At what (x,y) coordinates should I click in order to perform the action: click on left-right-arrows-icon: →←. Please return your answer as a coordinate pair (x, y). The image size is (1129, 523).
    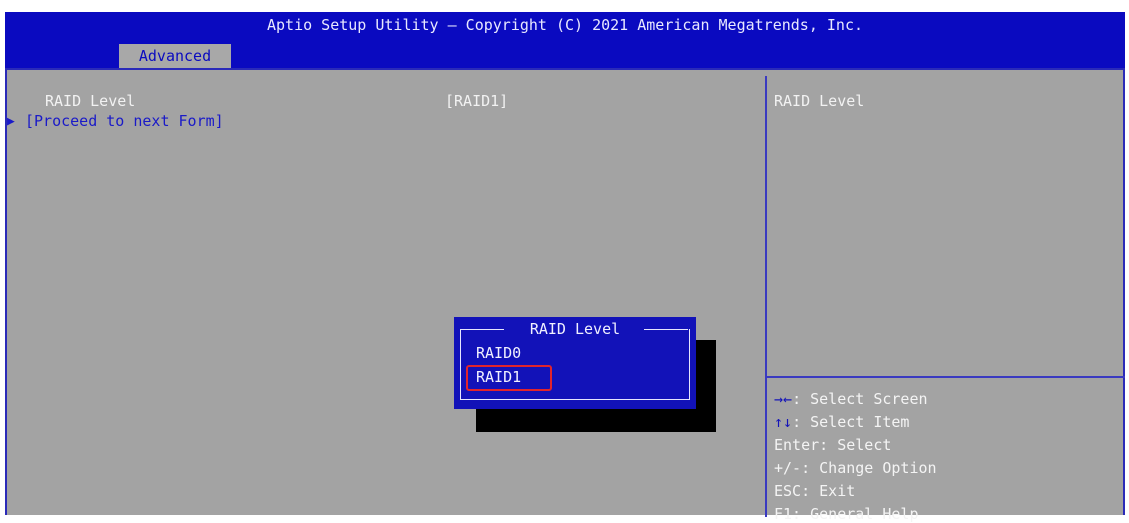
    Looking at the image, I should click on (783, 399).